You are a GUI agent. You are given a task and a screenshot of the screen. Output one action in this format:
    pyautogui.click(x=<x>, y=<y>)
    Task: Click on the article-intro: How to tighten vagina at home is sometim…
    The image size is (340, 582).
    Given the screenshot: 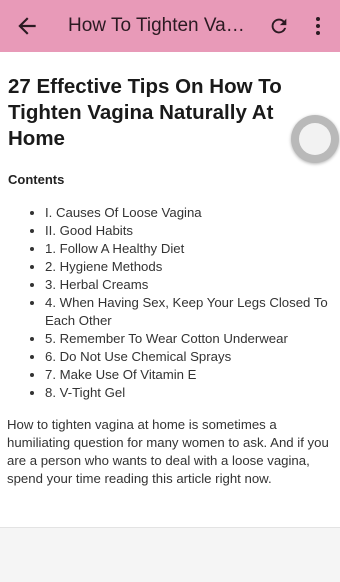 What is the action you would take?
    pyautogui.click(x=168, y=451)
    